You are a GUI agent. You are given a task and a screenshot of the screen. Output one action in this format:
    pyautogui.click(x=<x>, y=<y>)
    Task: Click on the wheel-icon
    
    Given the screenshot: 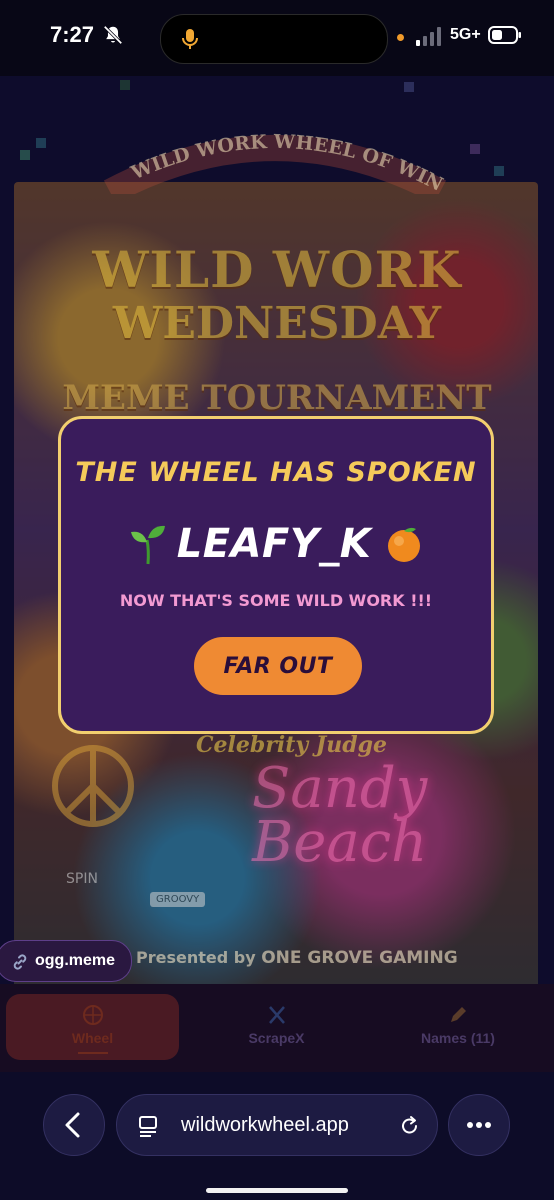 What is the action you would take?
    pyautogui.click(x=92, y=1015)
    